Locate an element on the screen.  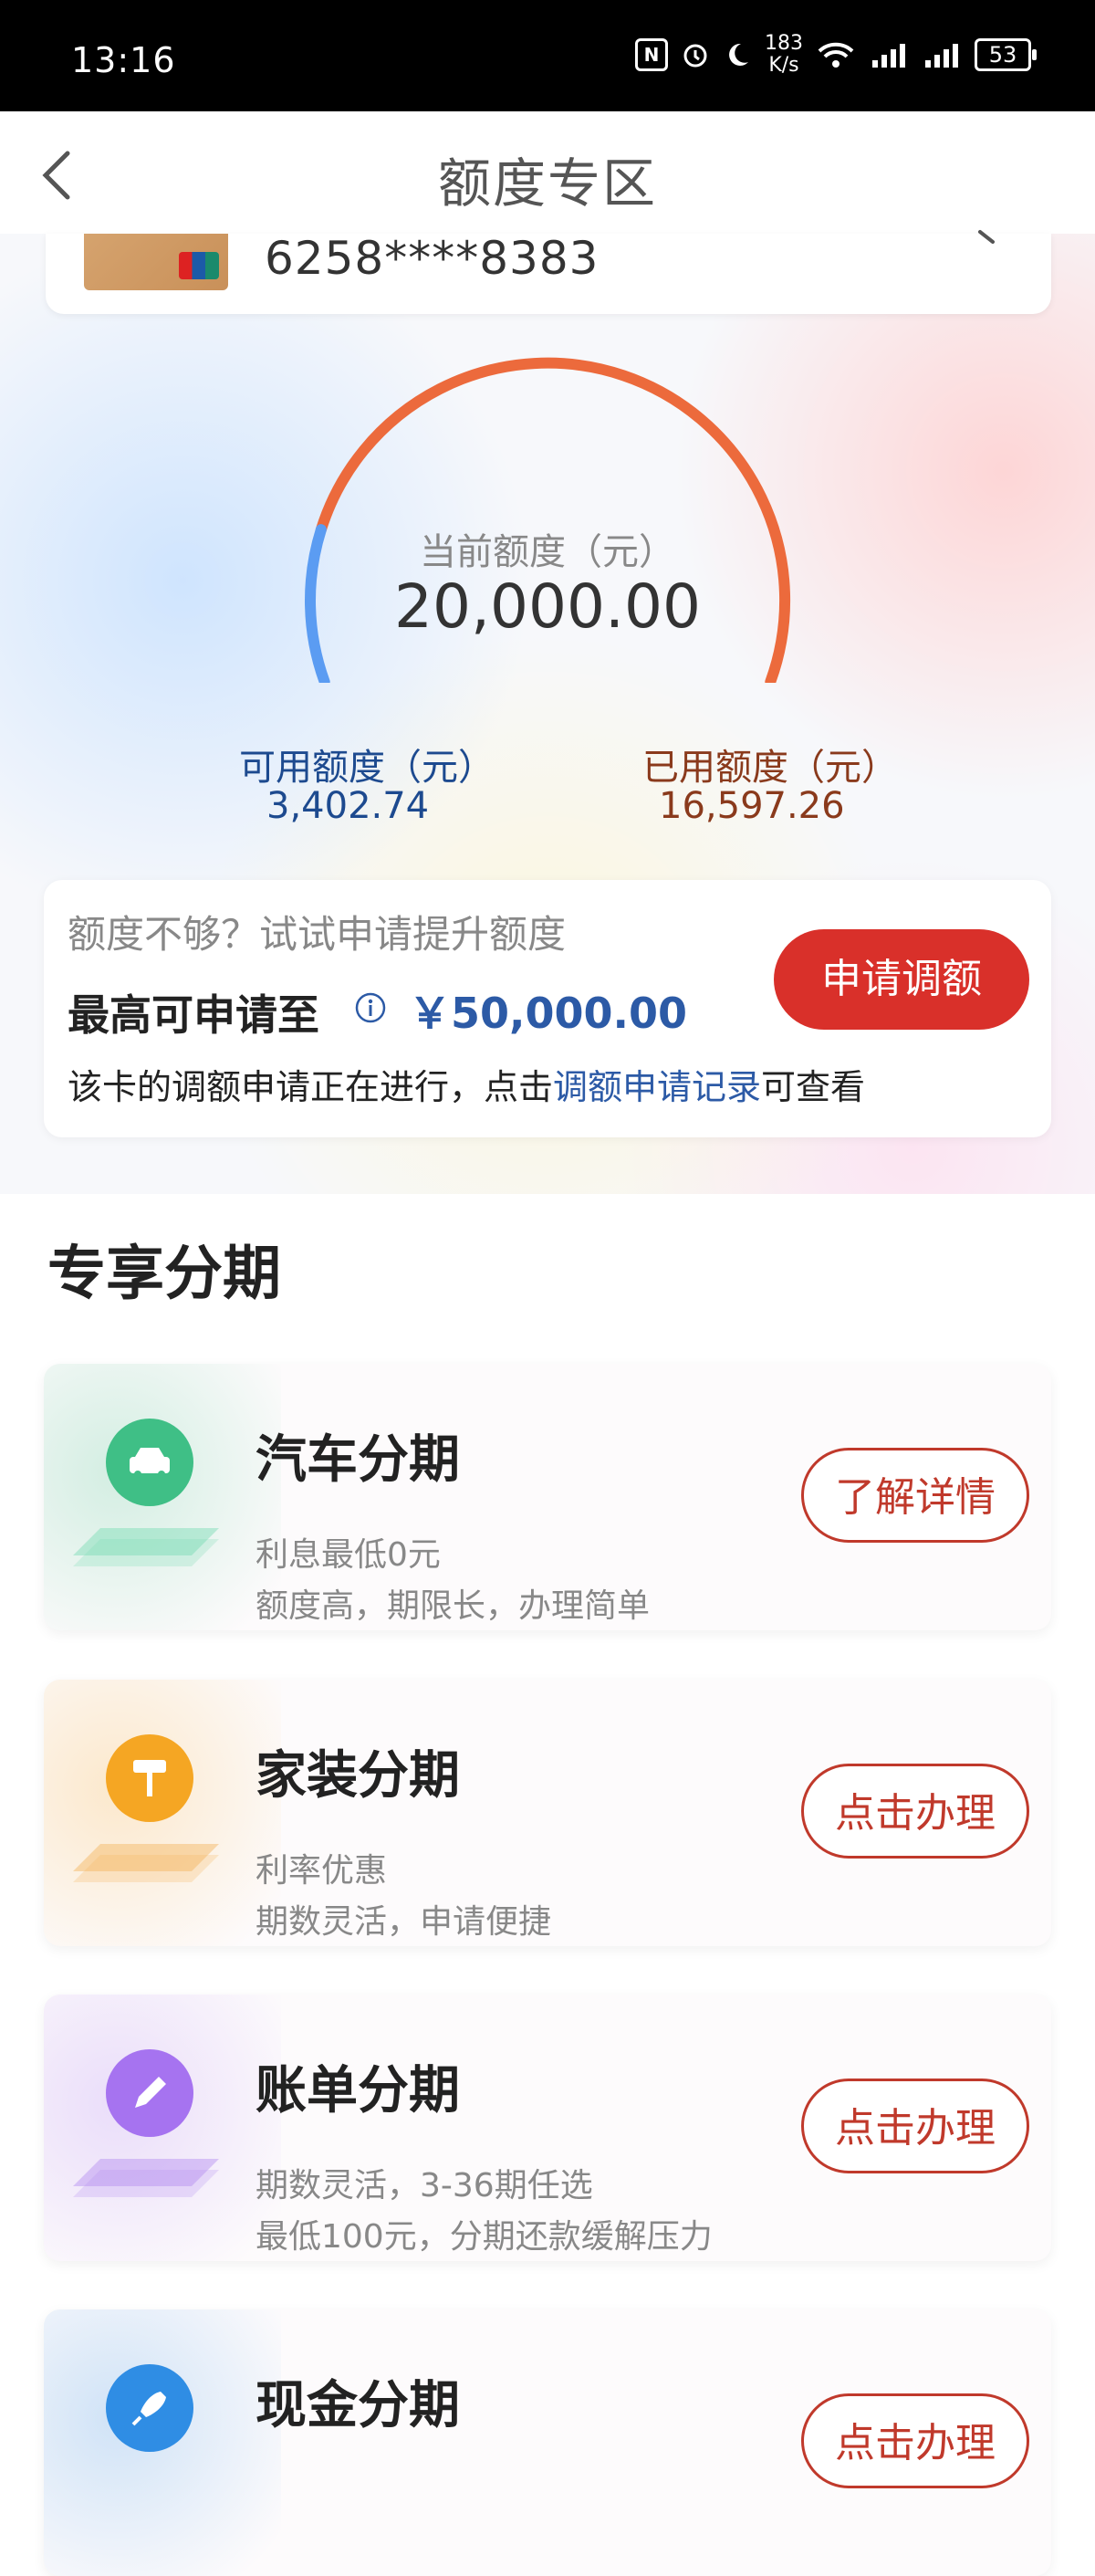
installment-card-home: 家装分期 利率优惠 期数灵活，申请便捷 点击办理 is located at coordinates (547, 1813).